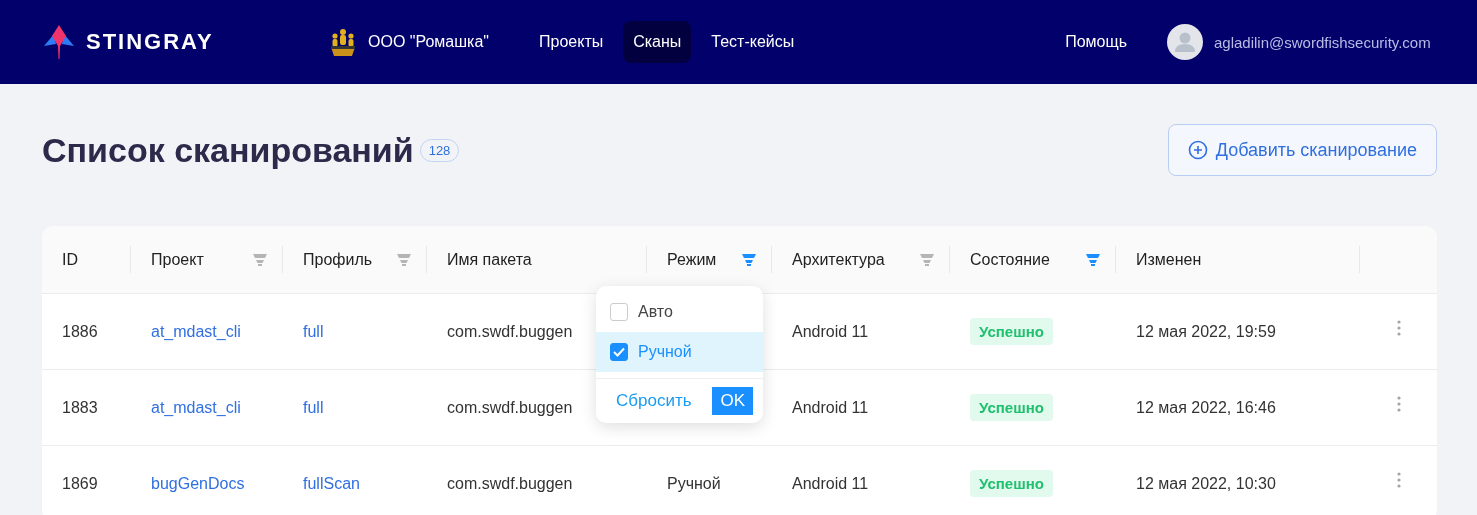 Image resolution: width=1477 pixels, height=515 pixels. I want to click on page-title: Список сканирований, so click(228, 150).